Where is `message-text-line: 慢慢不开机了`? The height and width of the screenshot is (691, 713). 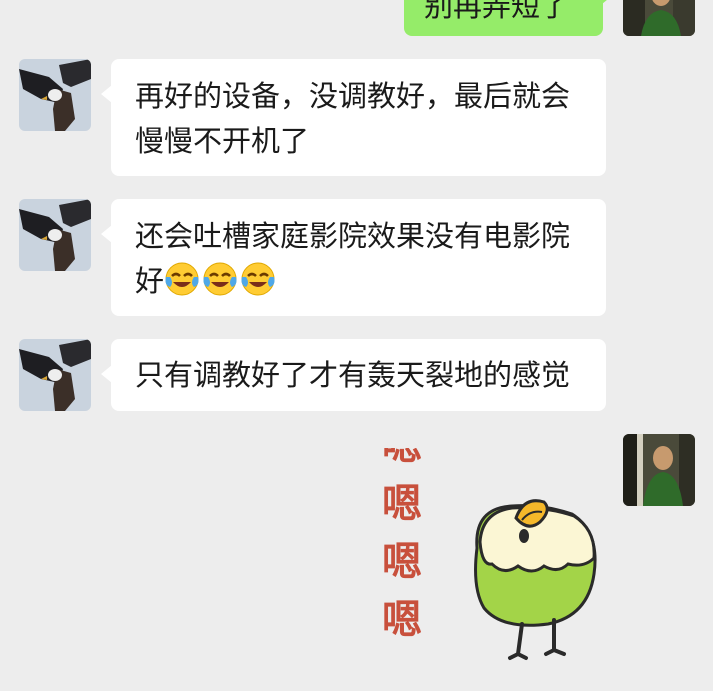
message-text-line: 慢慢不开机了 is located at coordinates (222, 141).